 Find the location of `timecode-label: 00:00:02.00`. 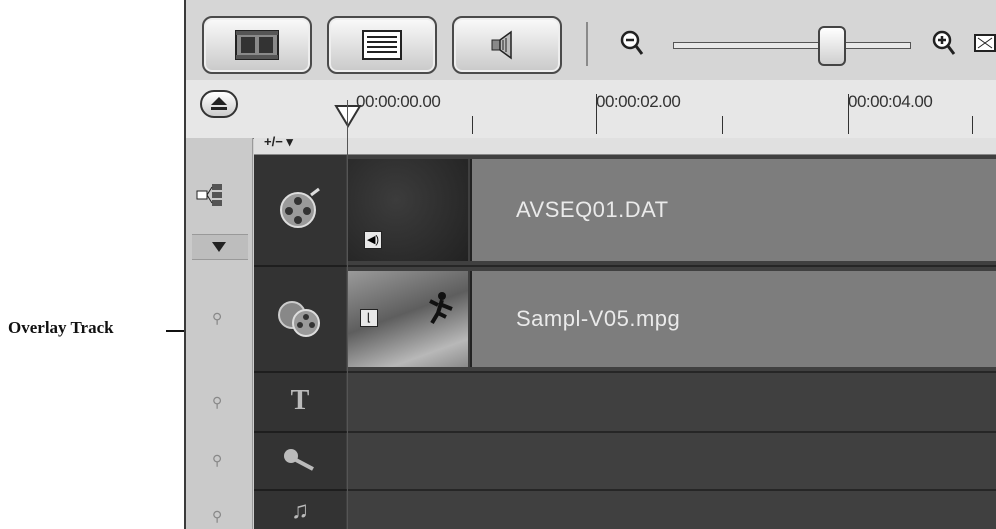

timecode-label: 00:00:02.00 is located at coordinates (638, 101).